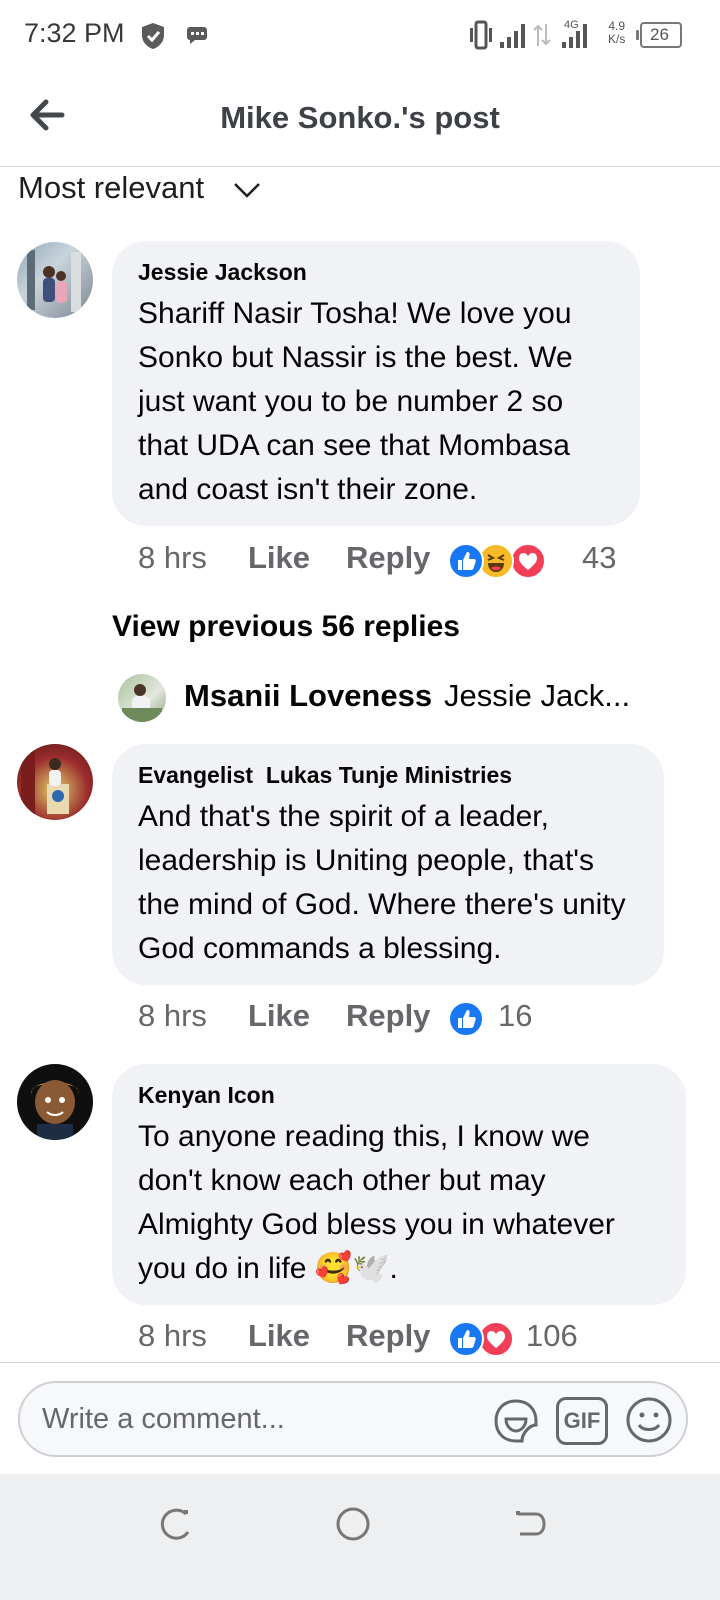  I want to click on comment-composer: Write a comment... GIF, so click(360, 1418).